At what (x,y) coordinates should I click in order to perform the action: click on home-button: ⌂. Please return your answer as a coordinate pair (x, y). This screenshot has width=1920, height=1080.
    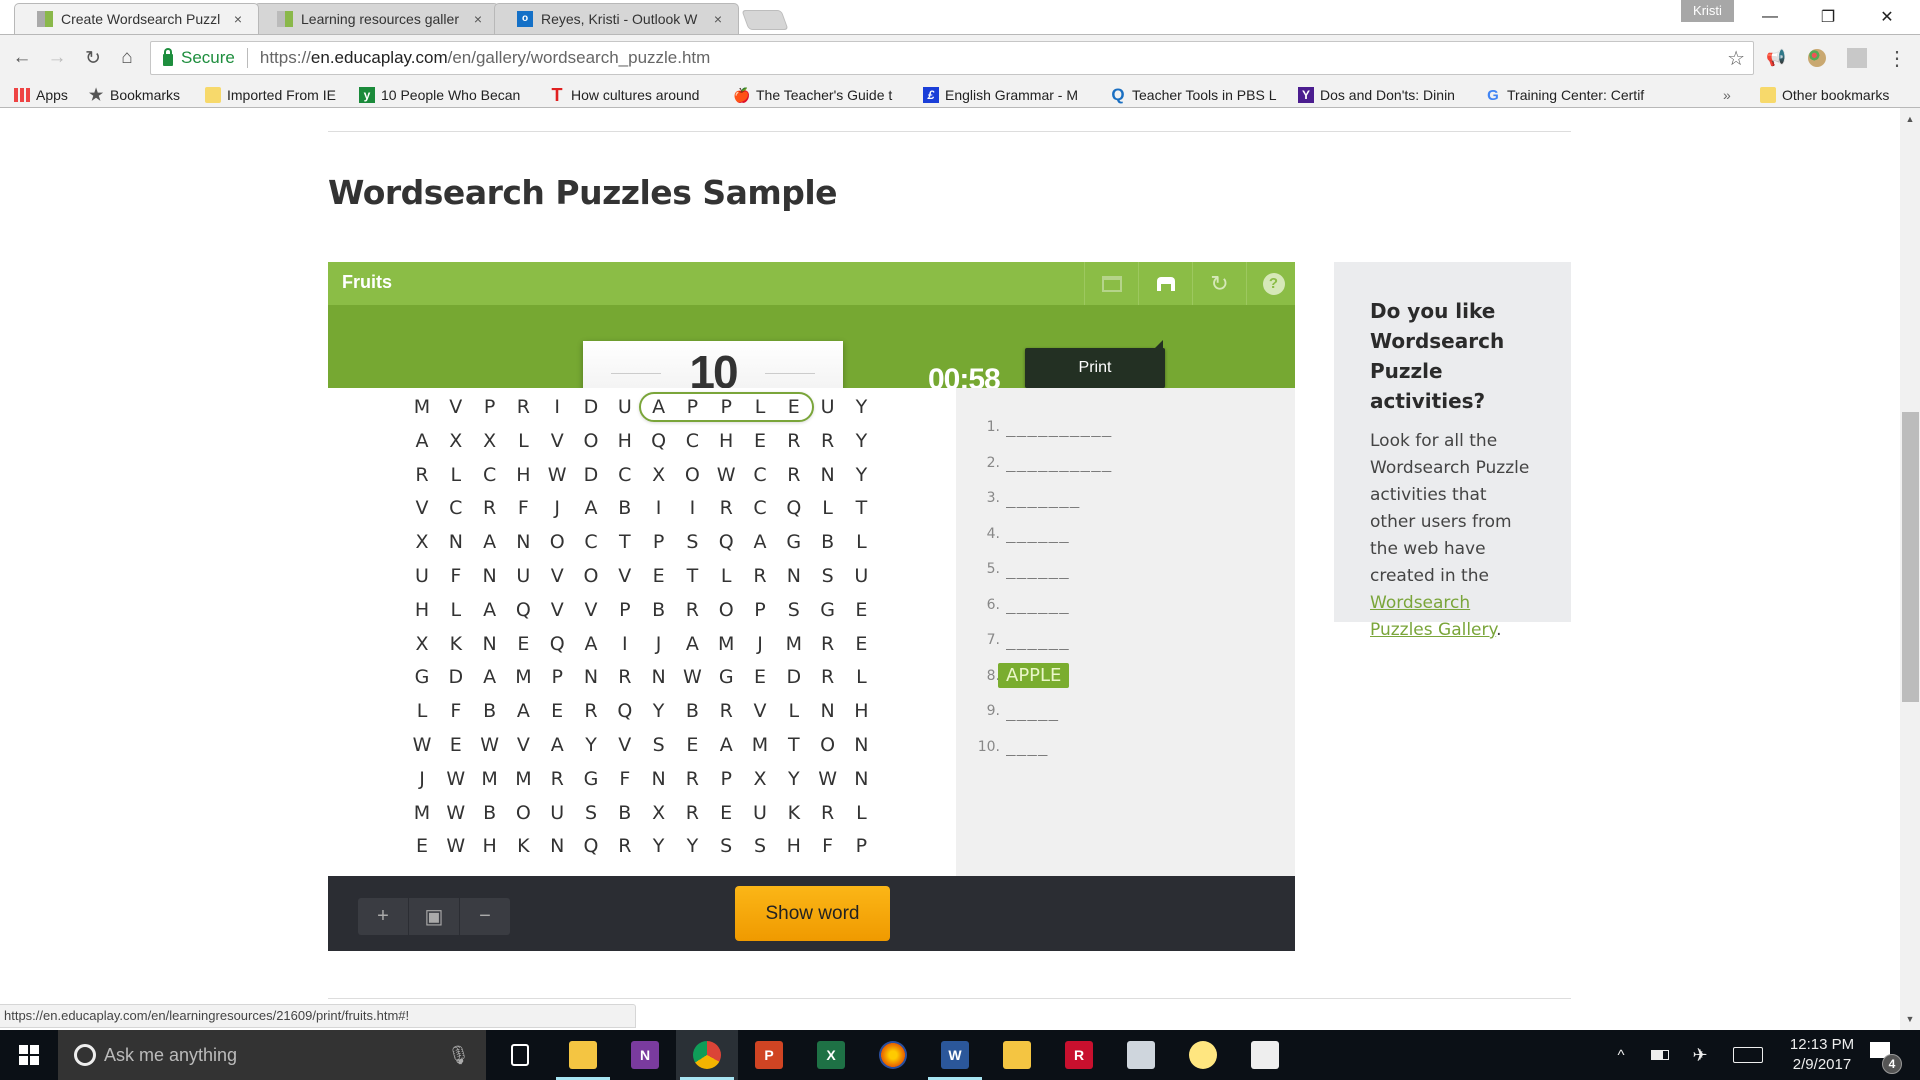
    Looking at the image, I should click on (127, 58).